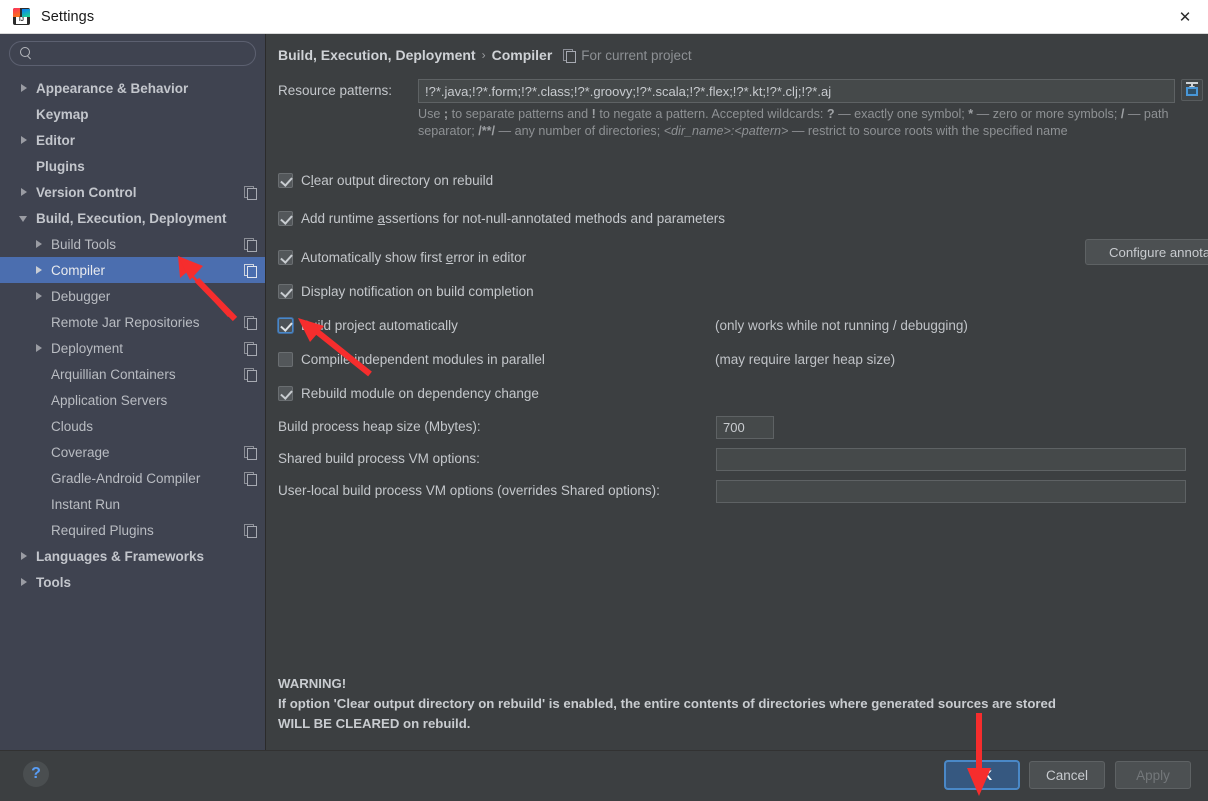 This screenshot has height=801, width=1208. I want to click on sidebar-item-remote-jar-repositories: Remote Jar Repositories, so click(132, 322).